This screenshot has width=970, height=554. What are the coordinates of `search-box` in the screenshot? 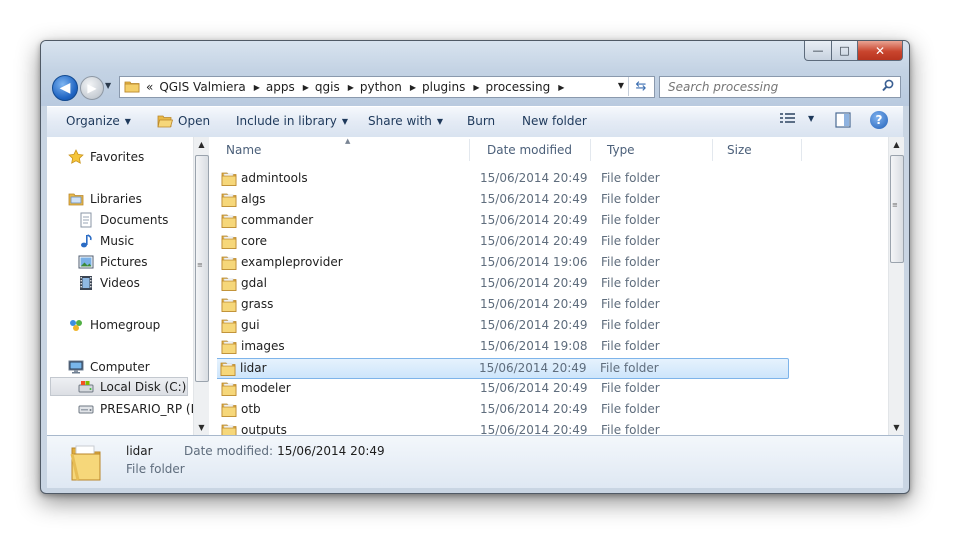 It's located at (780, 87).